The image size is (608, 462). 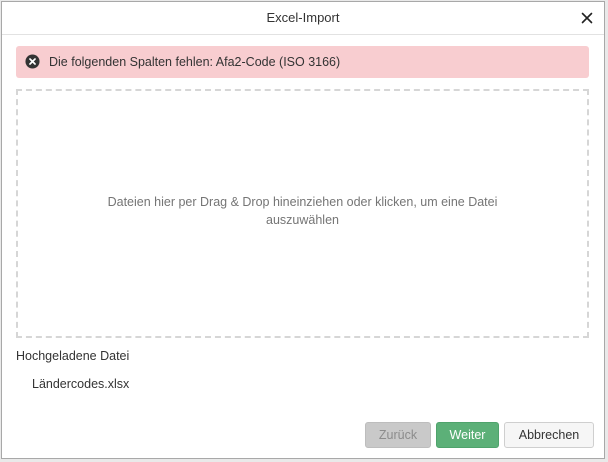 I want to click on dialog-titlebar: Excel-Import, so click(x=303, y=18).